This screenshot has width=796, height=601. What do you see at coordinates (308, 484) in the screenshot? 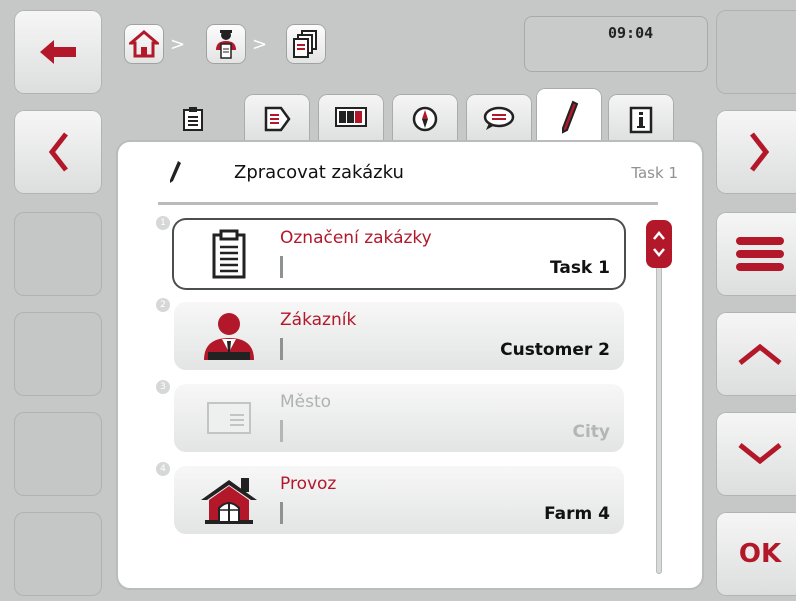
I see `item-label: Provoz` at bounding box center [308, 484].